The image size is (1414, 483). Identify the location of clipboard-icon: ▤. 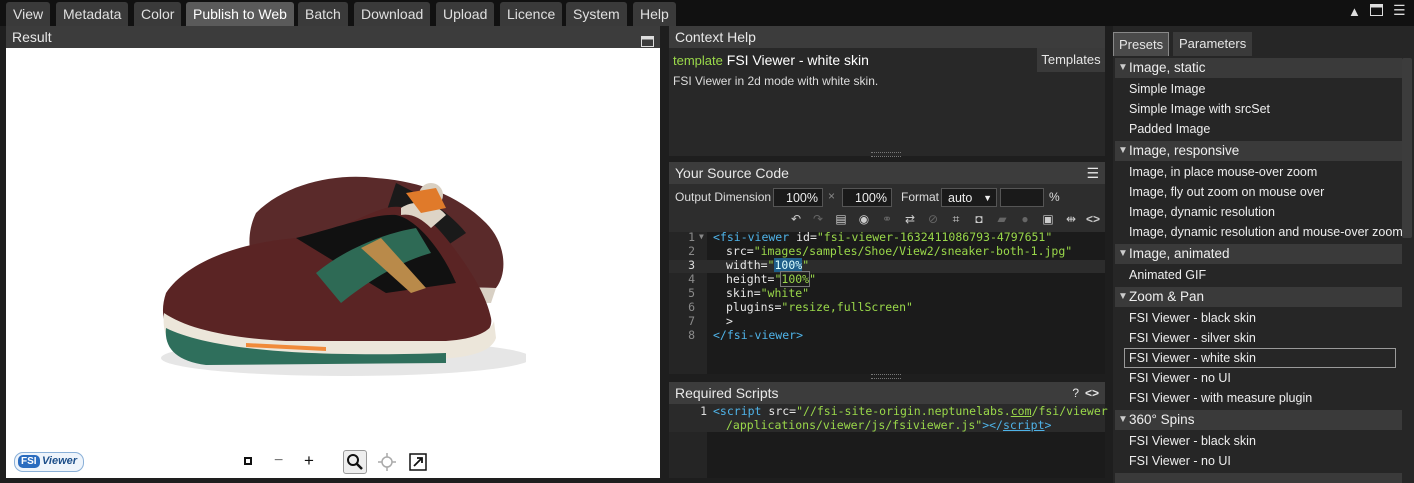
(841, 219).